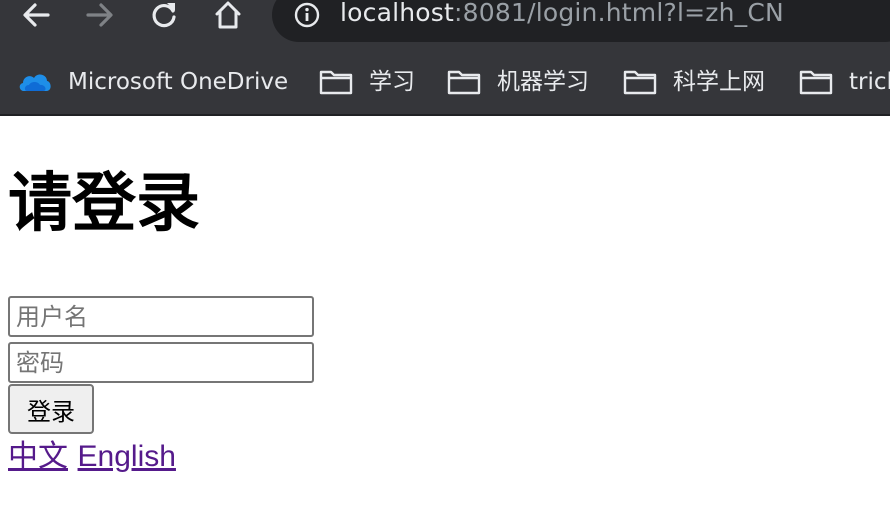  I want to click on home-icon, so click(228, 15).